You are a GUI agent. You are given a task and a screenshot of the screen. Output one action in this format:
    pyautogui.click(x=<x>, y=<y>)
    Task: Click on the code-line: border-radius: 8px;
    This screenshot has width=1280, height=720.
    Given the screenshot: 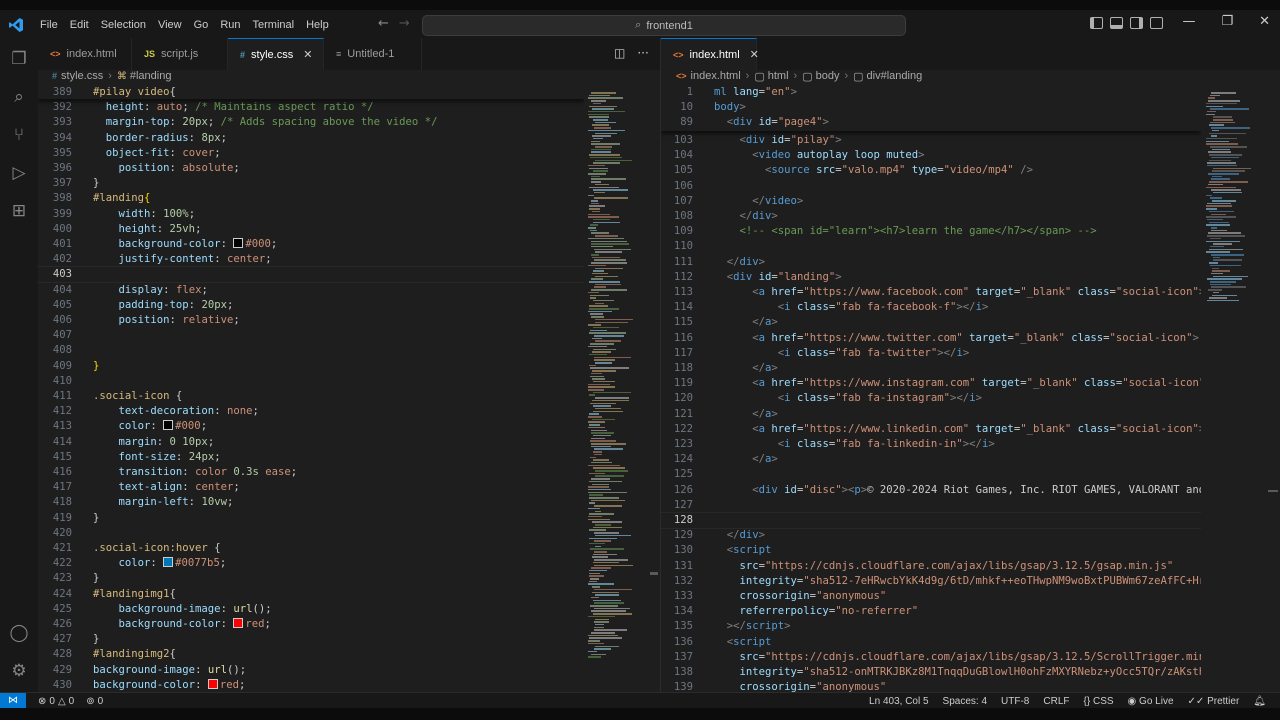 What is the action you would take?
    pyautogui.click(x=160, y=138)
    